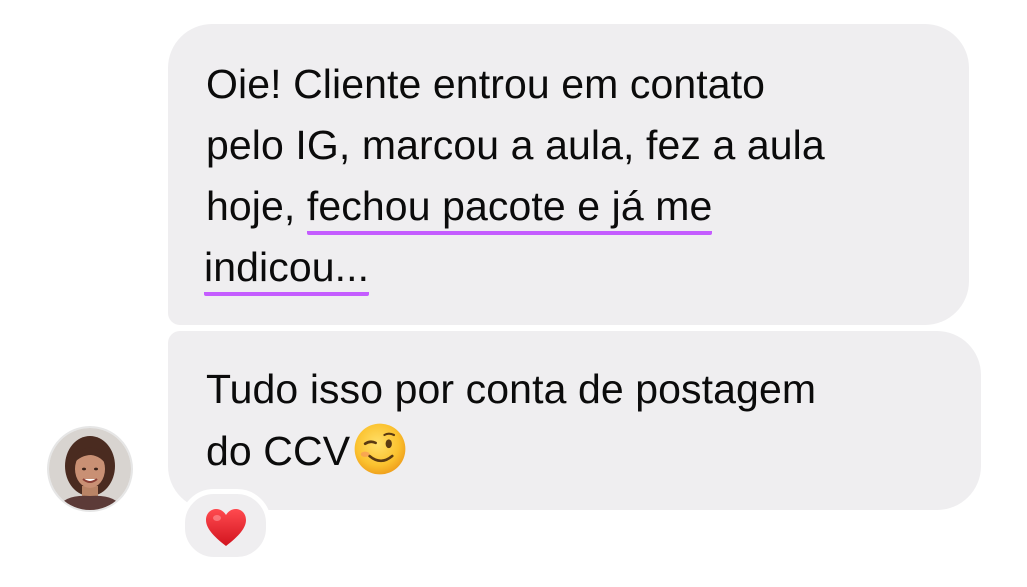 Image resolution: width=1027 pixels, height=587 pixels. I want to click on message-1-line-1: Oie! Cliente entrou em contato, so click(486, 84).